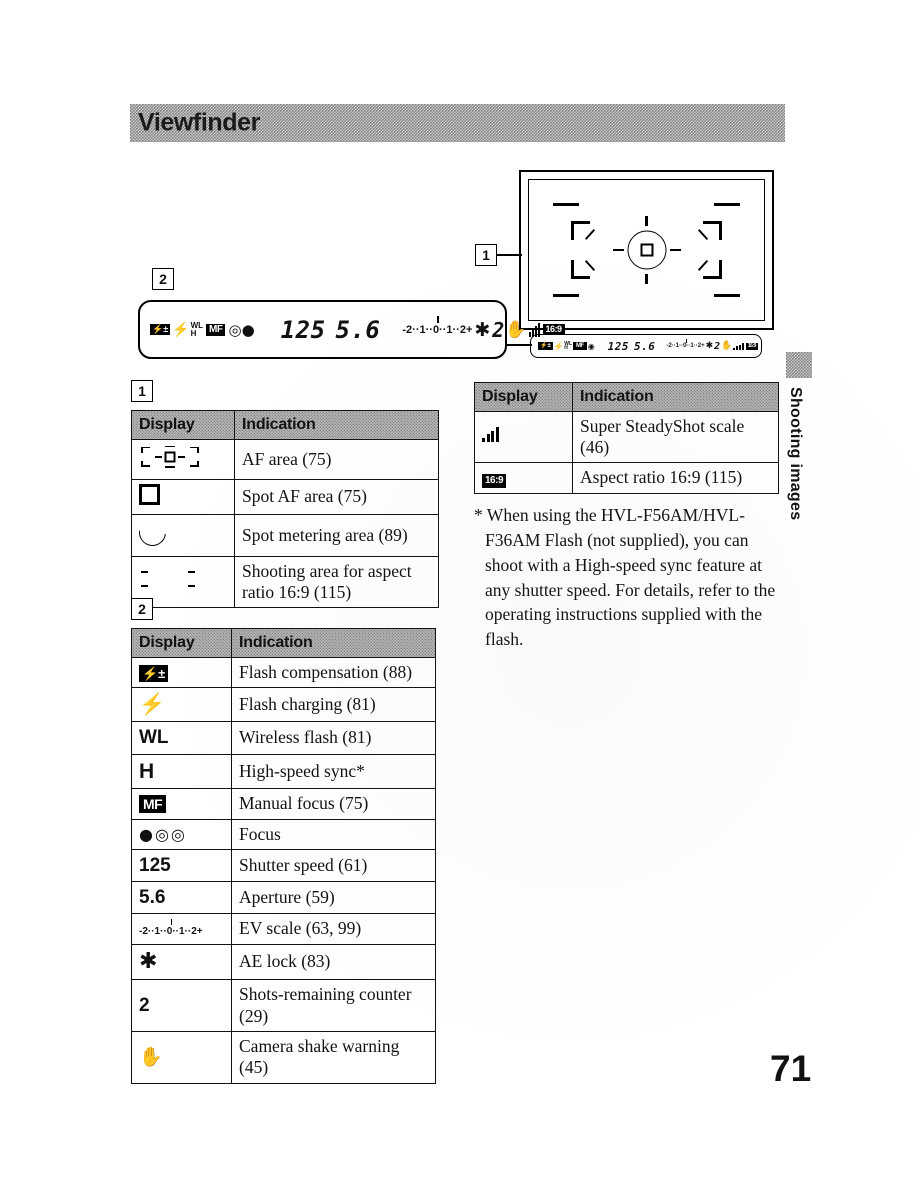  Describe the element at coordinates (333, 771) in the screenshot. I see `indication-cell: High-speed sync*` at that location.